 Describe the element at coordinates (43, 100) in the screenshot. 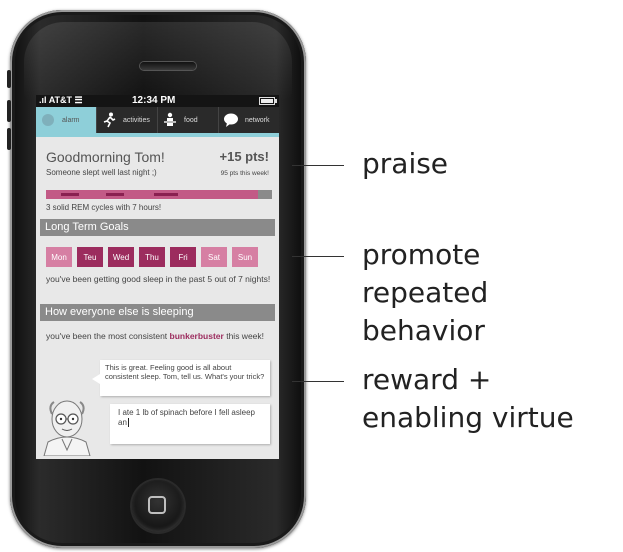

I see `signal-bars-icon: .ıl` at that location.